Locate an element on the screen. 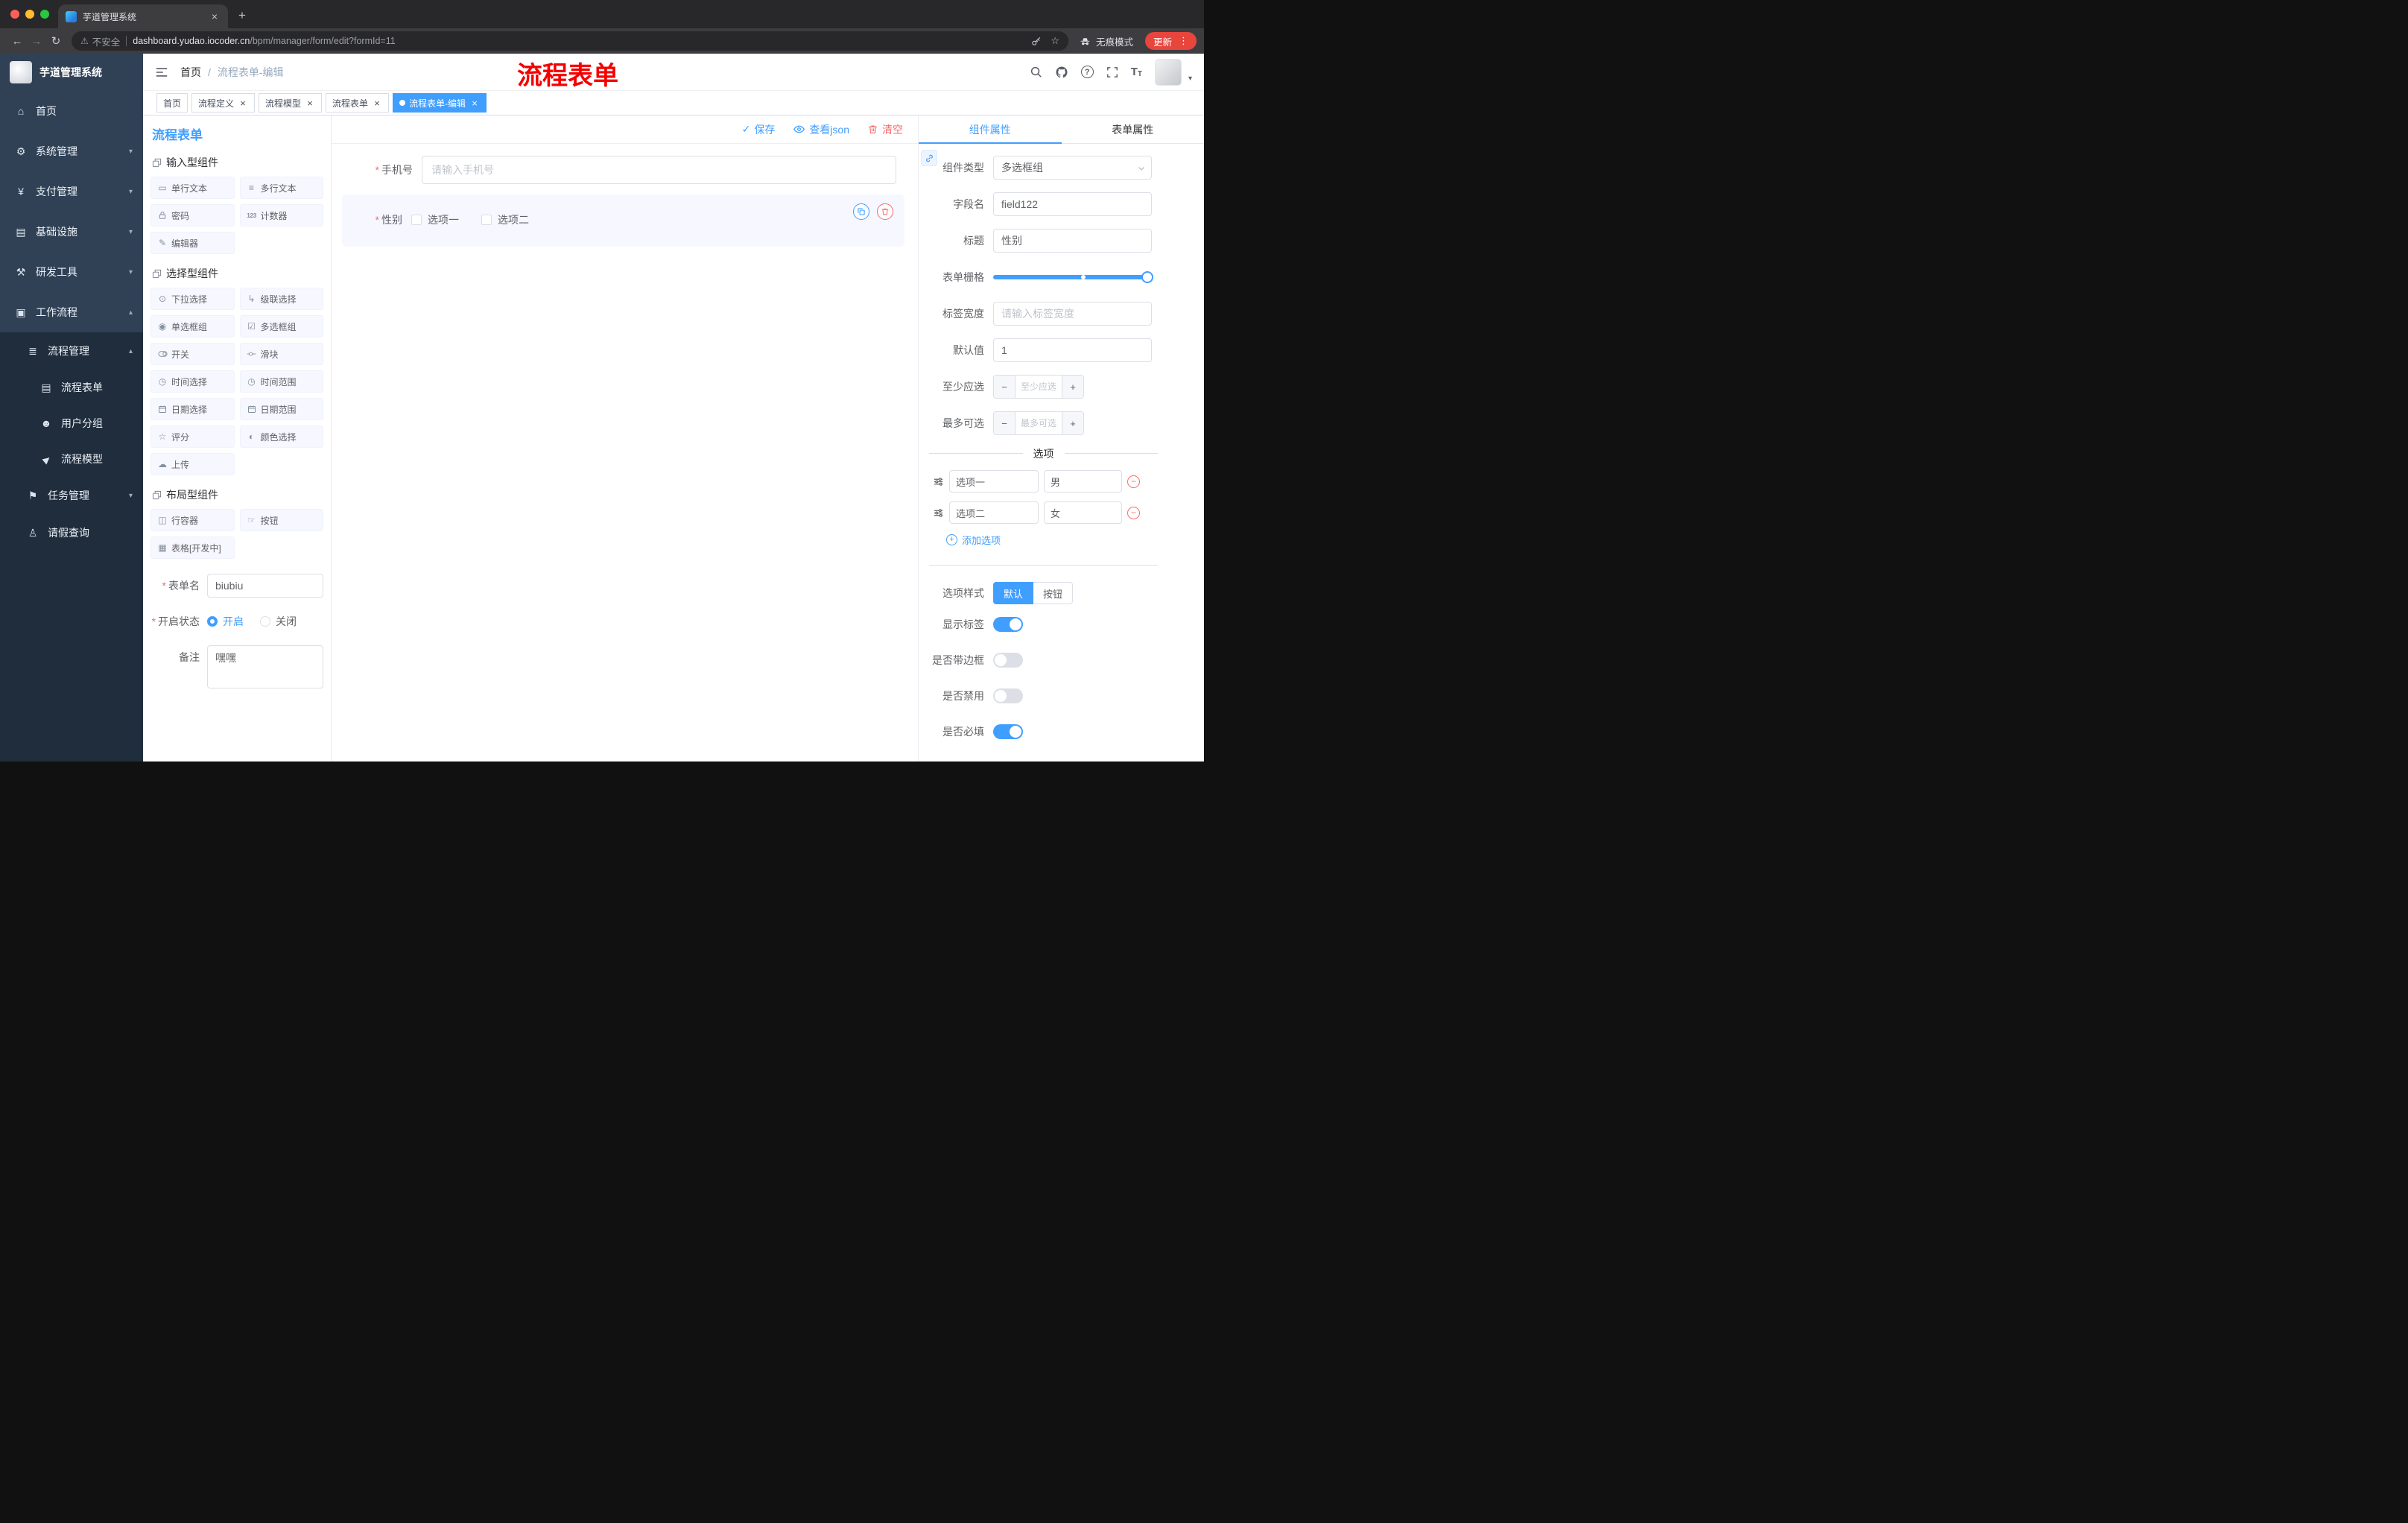 Image resolution: width=2408 pixels, height=1523 pixels. checkbox-option-2: 选项二 is located at coordinates (505, 220).